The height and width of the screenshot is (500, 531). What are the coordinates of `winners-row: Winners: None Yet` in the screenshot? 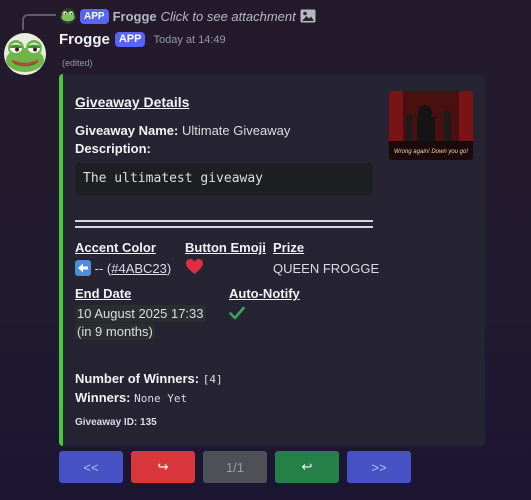 It's located at (131, 397).